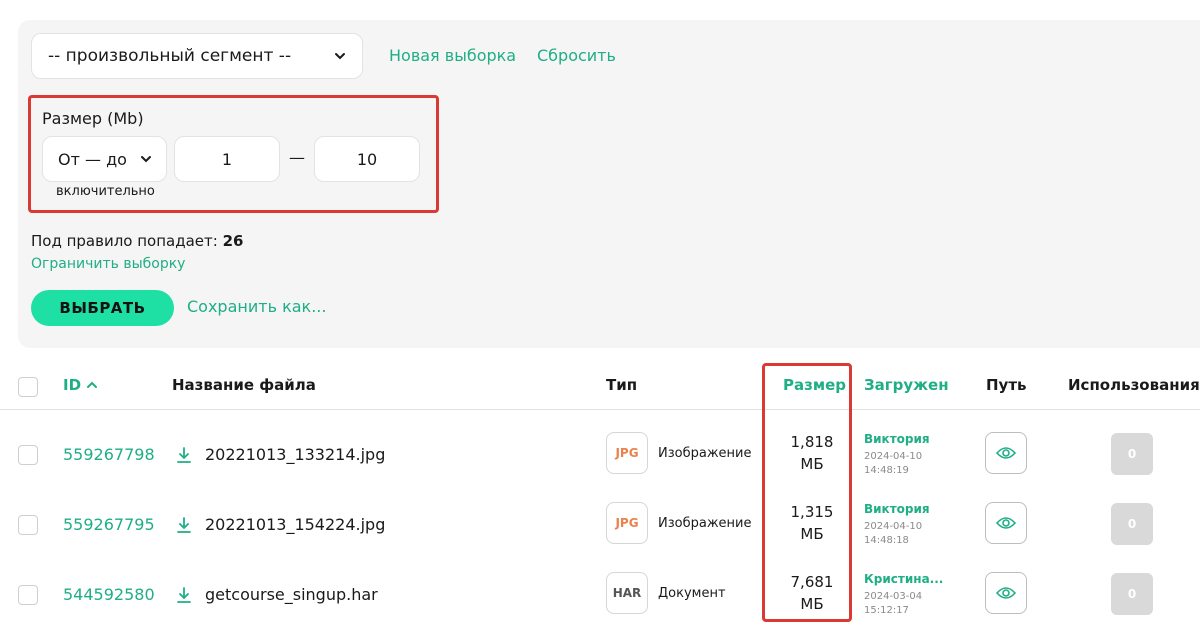 This screenshot has height=625, width=1200. I want to click on size-from-input, so click(227, 159).